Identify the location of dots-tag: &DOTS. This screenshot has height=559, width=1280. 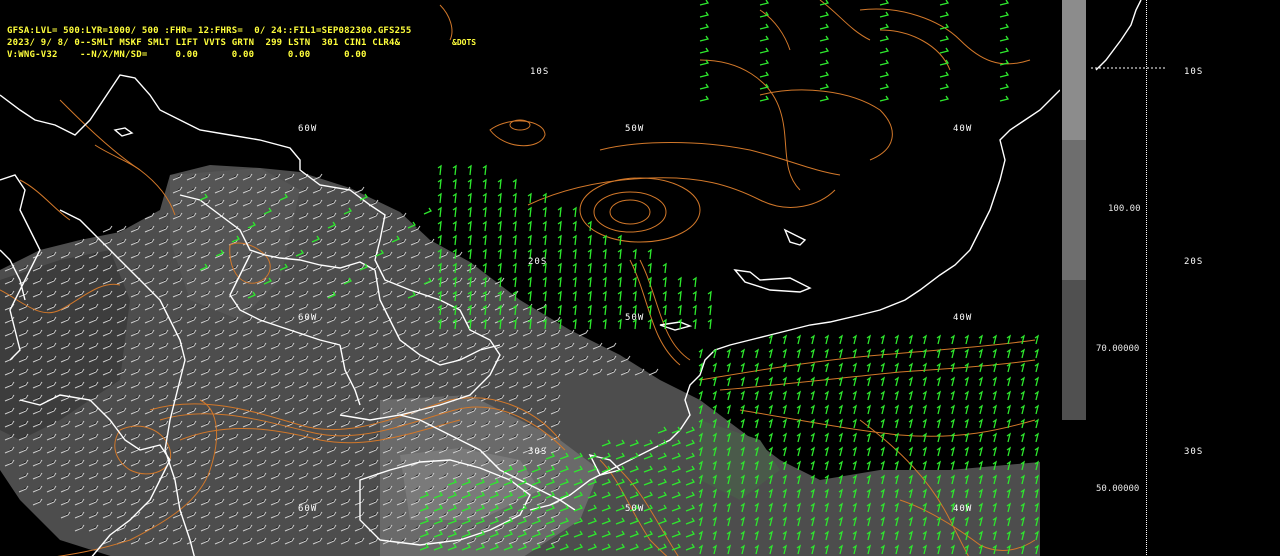
(464, 42).